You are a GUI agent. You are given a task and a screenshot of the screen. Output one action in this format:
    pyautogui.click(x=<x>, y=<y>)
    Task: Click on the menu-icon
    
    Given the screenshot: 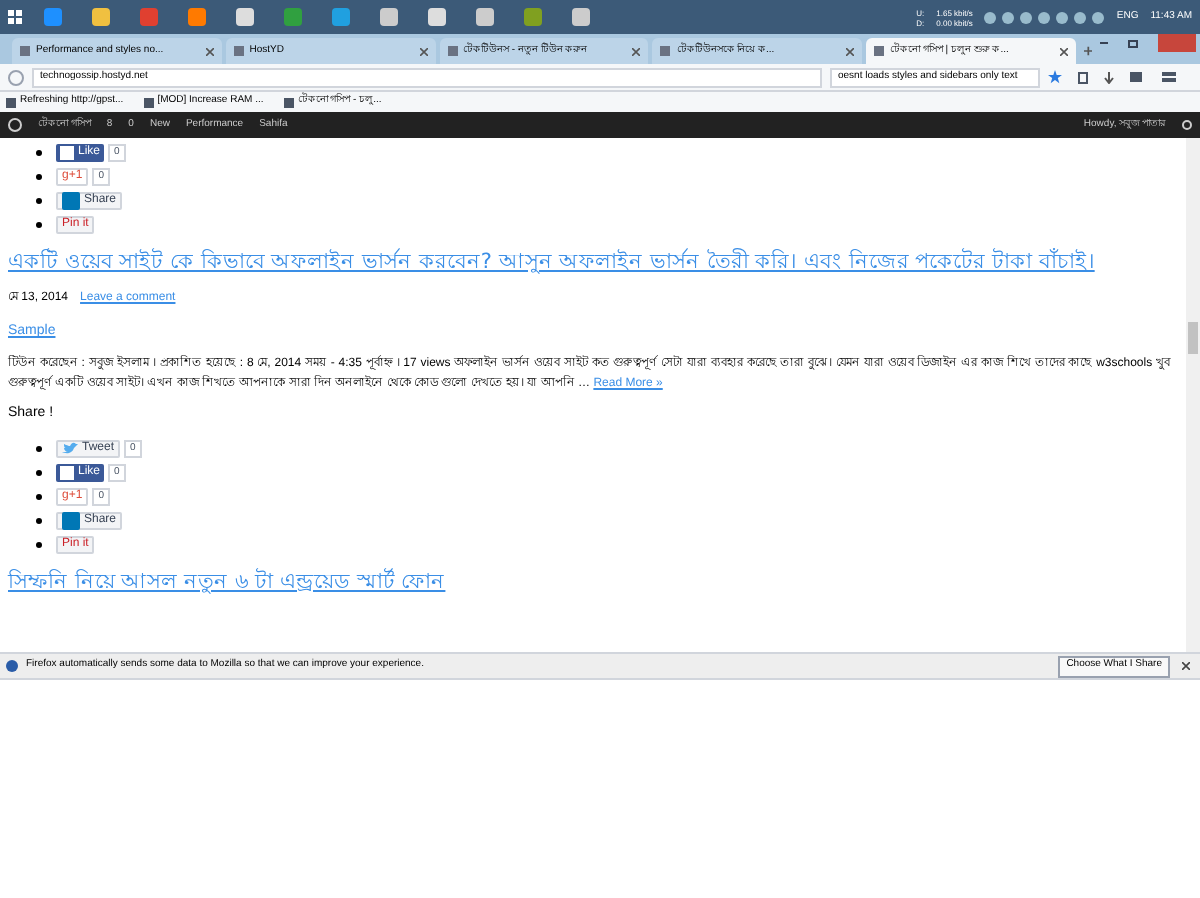 What is the action you would take?
    pyautogui.click(x=1169, y=77)
    